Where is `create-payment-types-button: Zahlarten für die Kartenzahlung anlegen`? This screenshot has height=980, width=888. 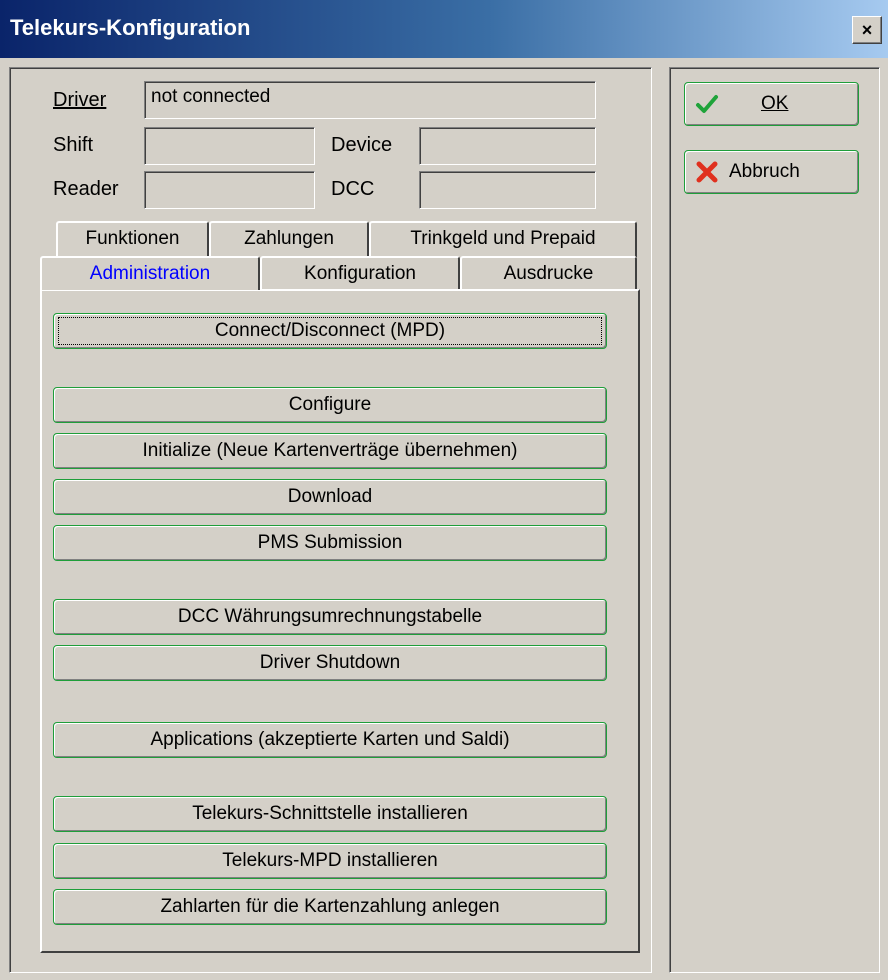 create-payment-types-button: Zahlarten für die Kartenzahlung anlegen is located at coordinates (330, 907).